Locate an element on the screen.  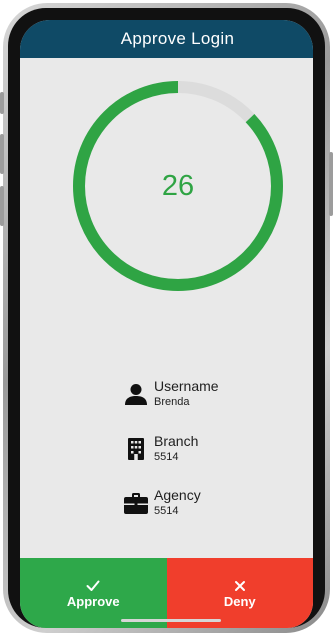
deny-label: Deny is located at coordinates (239, 601).